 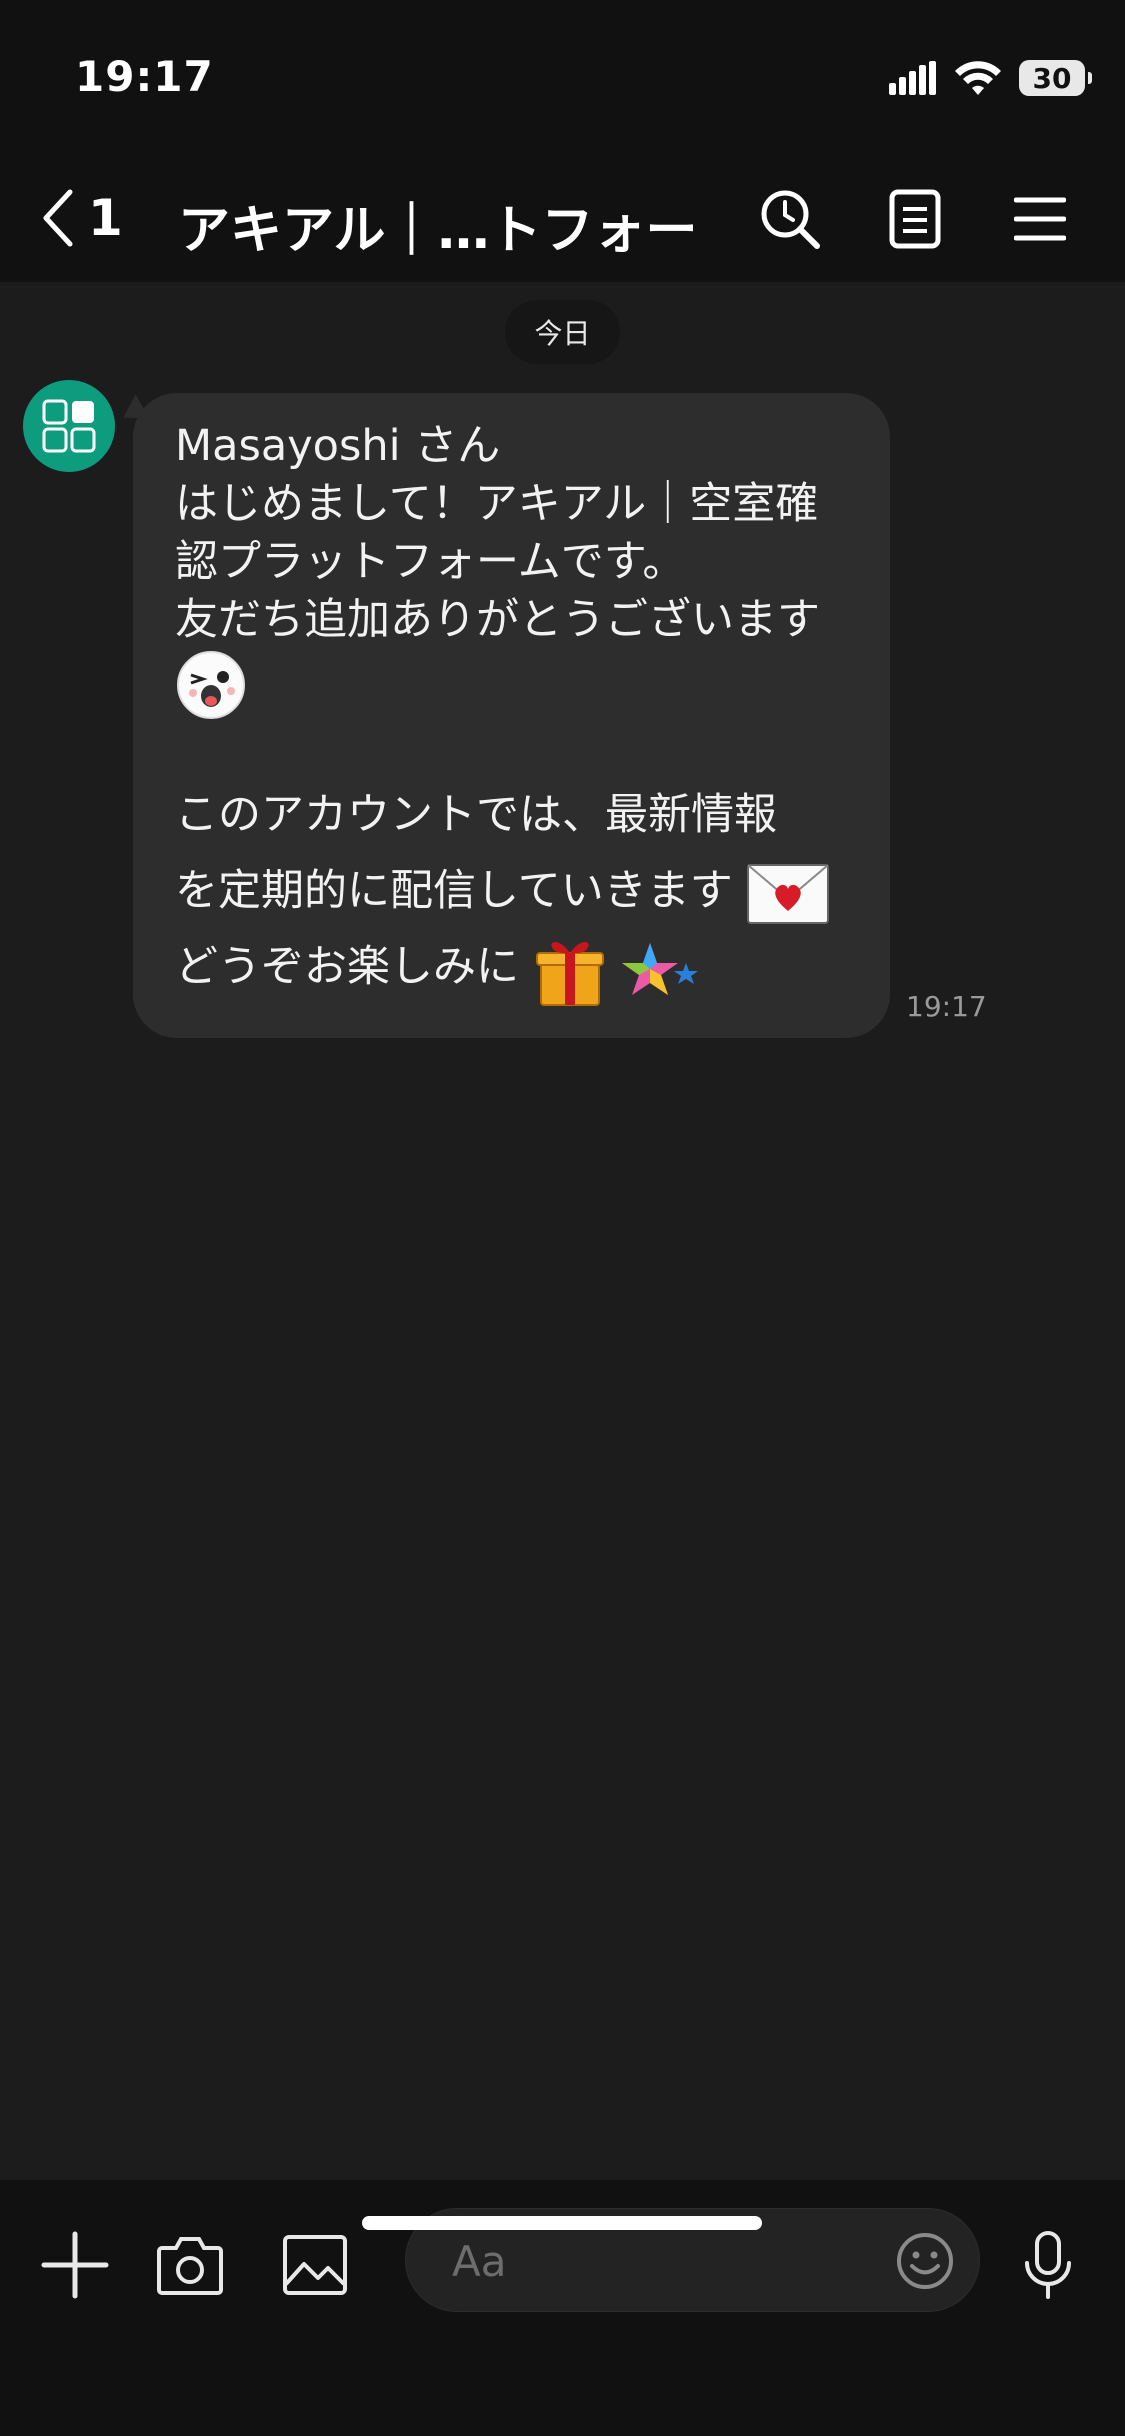 What do you see at coordinates (144, 76) in the screenshot?
I see `status-time: 19:17` at bounding box center [144, 76].